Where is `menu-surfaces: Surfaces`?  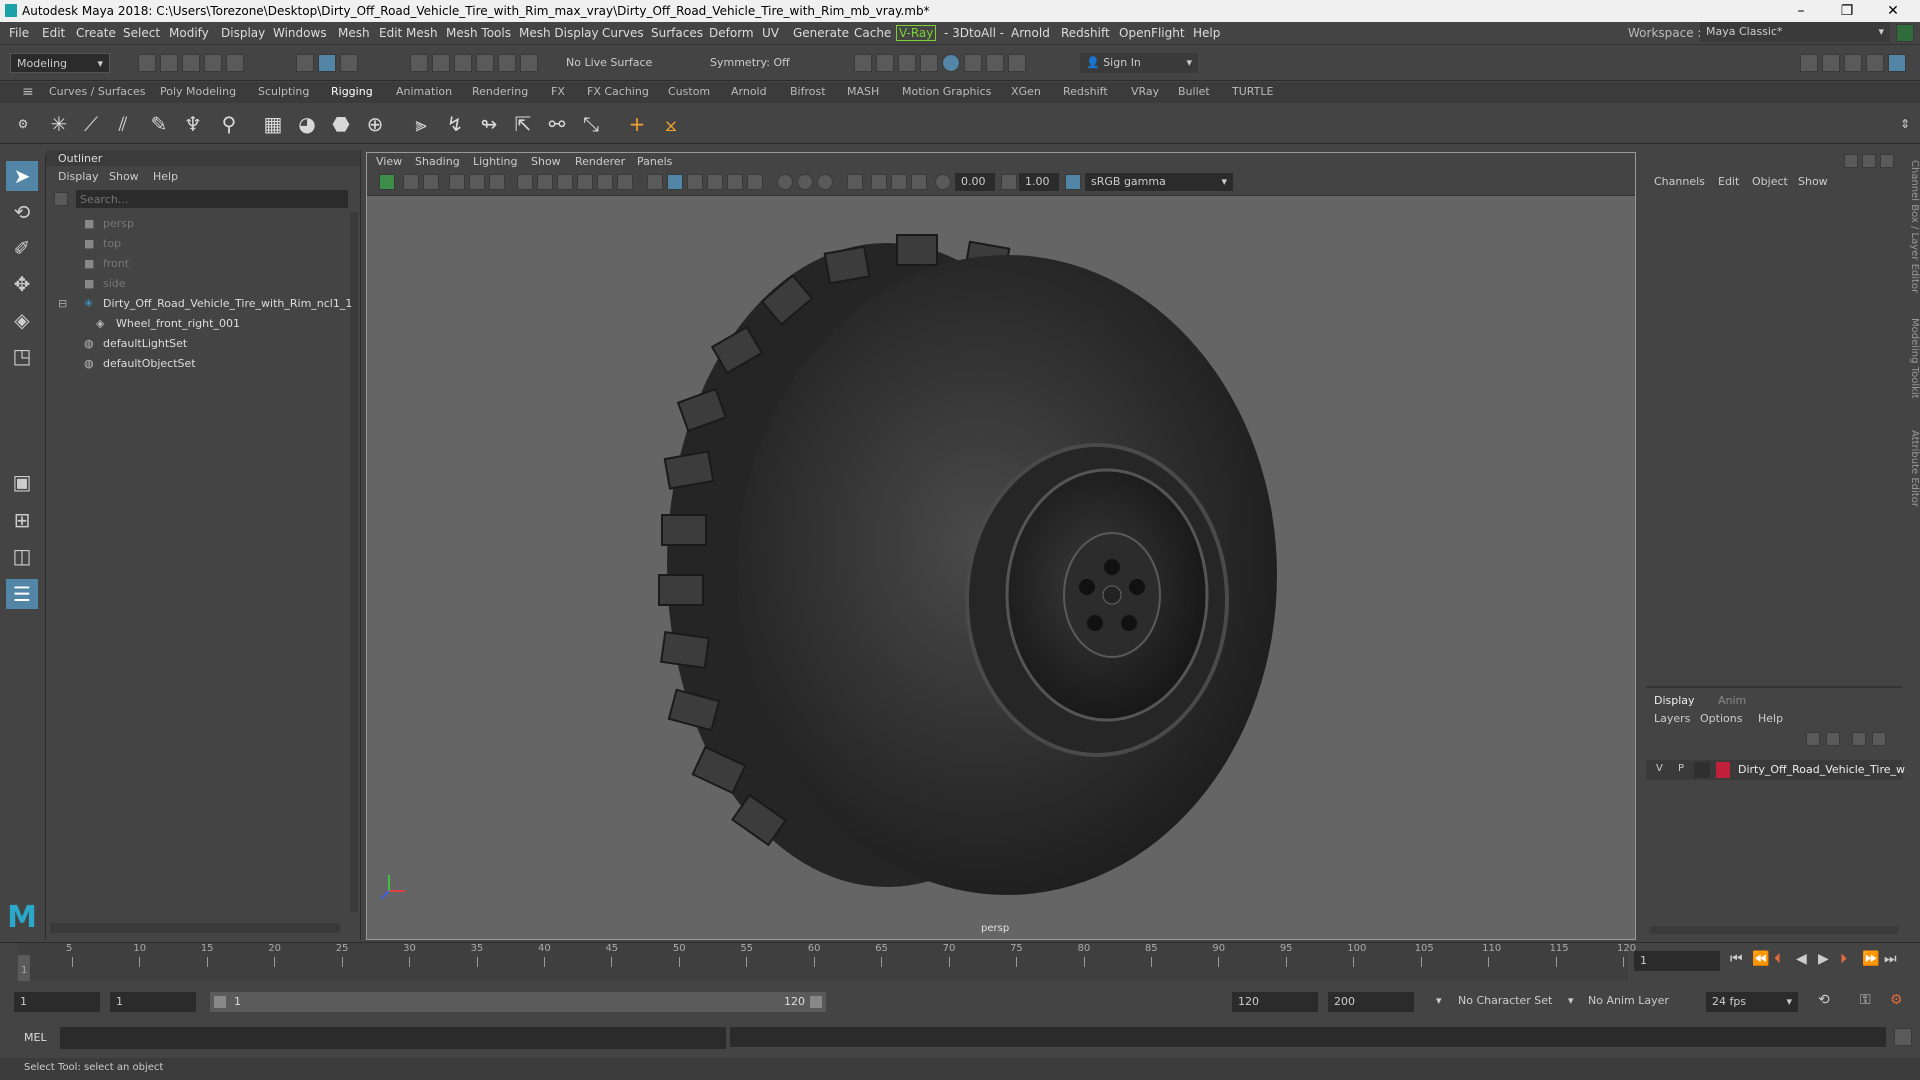 menu-surfaces: Surfaces is located at coordinates (677, 33).